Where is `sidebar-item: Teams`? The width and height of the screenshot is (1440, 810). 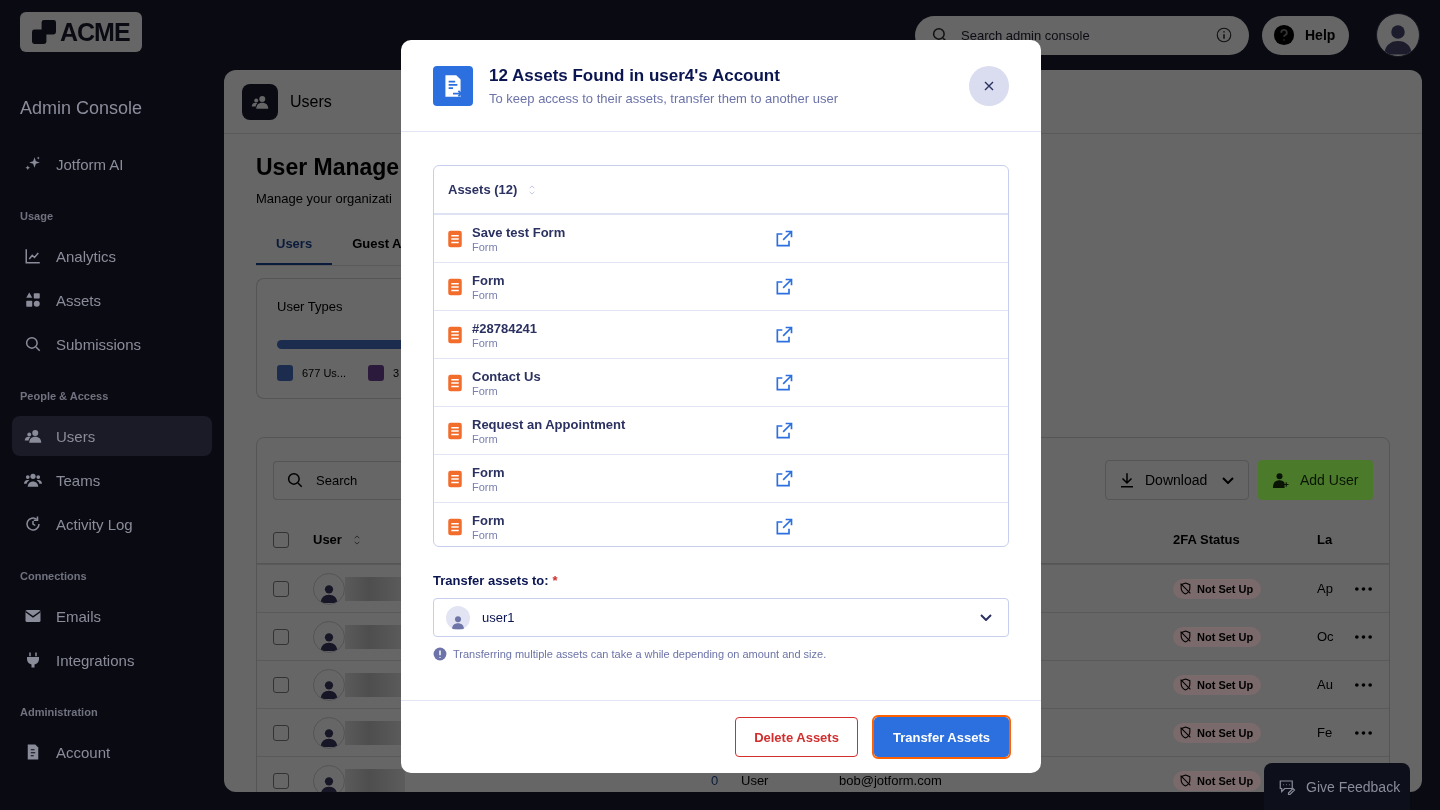
sidebar-item: Teams is located at coordinates (112, 480).